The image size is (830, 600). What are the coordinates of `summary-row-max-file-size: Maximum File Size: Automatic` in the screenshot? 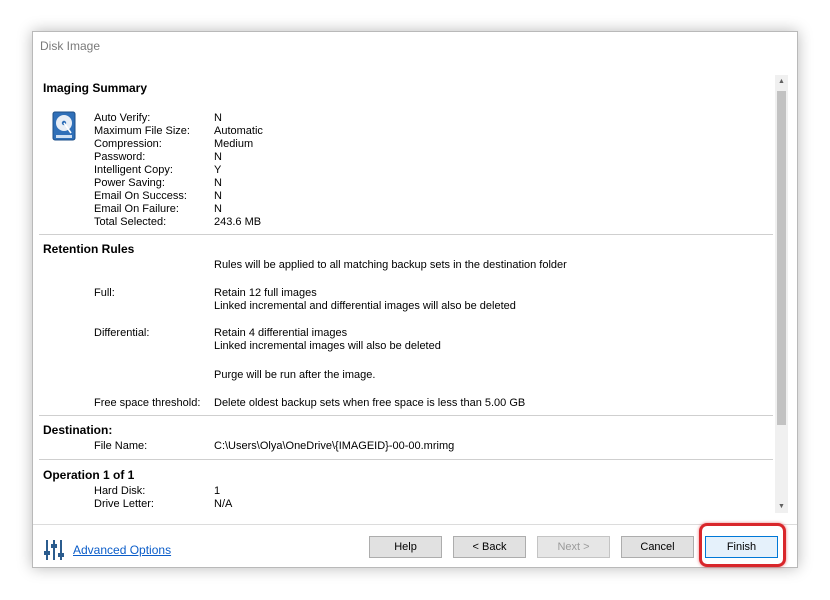 It's located at (178, 131).